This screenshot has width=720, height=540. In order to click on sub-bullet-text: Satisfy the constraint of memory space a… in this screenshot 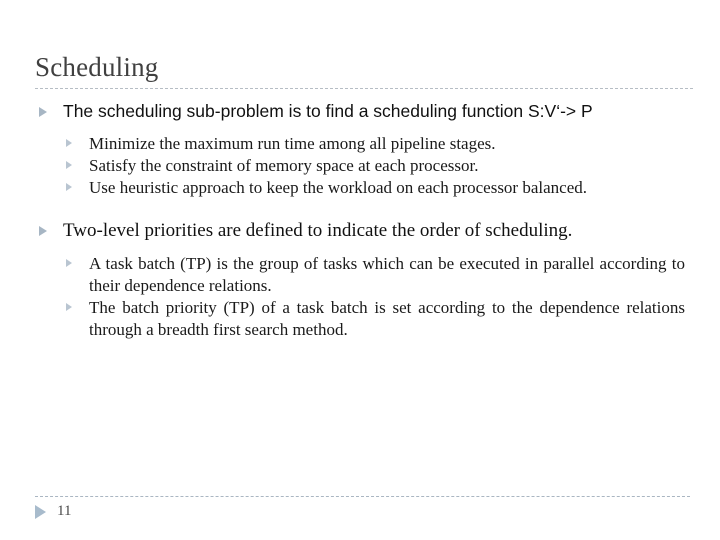, I will do `click(284, 165)`.